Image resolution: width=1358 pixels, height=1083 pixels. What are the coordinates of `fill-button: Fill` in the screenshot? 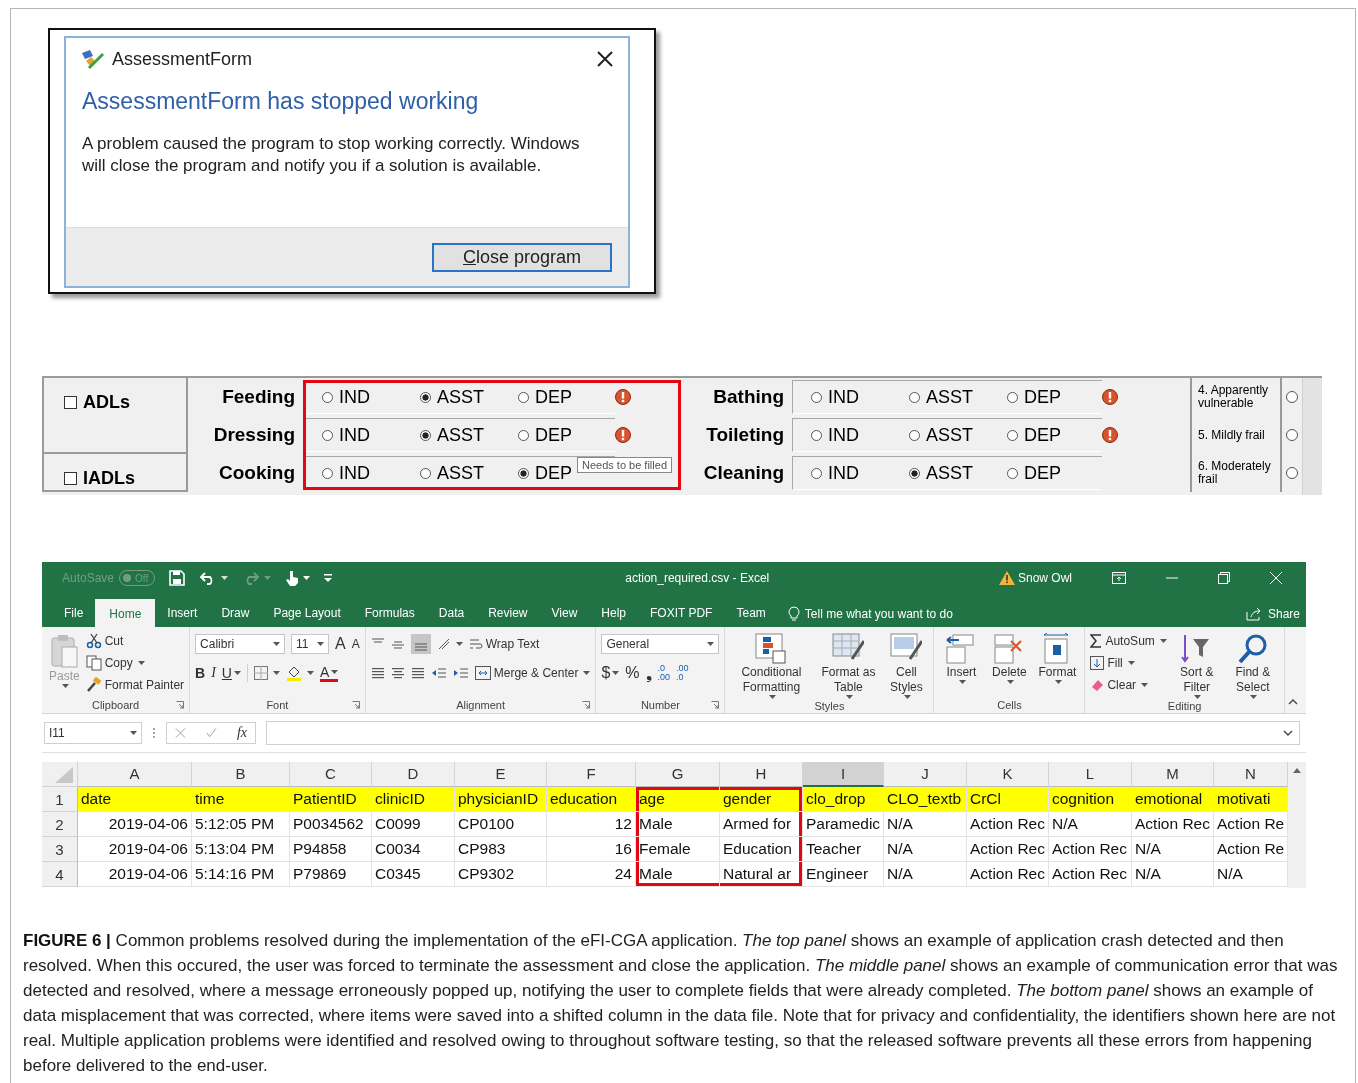 It's located at (1128, 662).